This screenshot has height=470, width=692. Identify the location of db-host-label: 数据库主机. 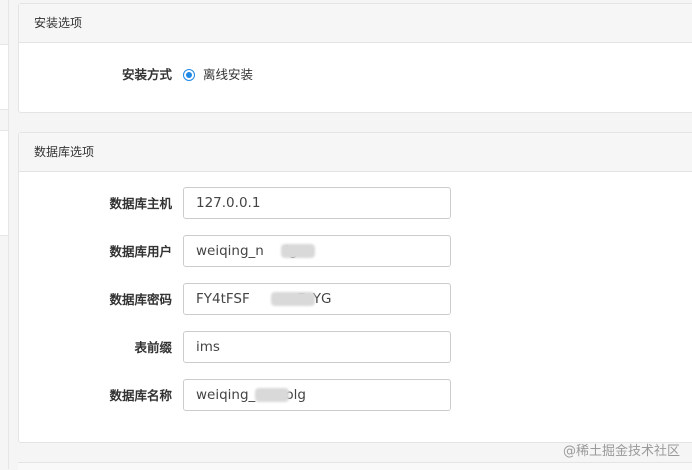
(140, 203).